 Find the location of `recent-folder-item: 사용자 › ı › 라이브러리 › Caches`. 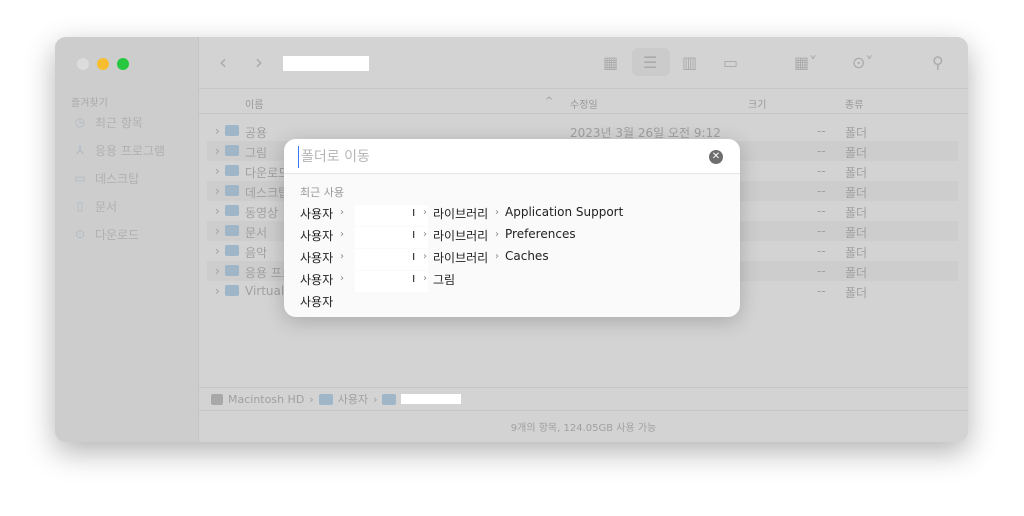

recent-folder-item: 사용자 › ı › 라이브러리 › Caches is located at coordinates (510, 258).